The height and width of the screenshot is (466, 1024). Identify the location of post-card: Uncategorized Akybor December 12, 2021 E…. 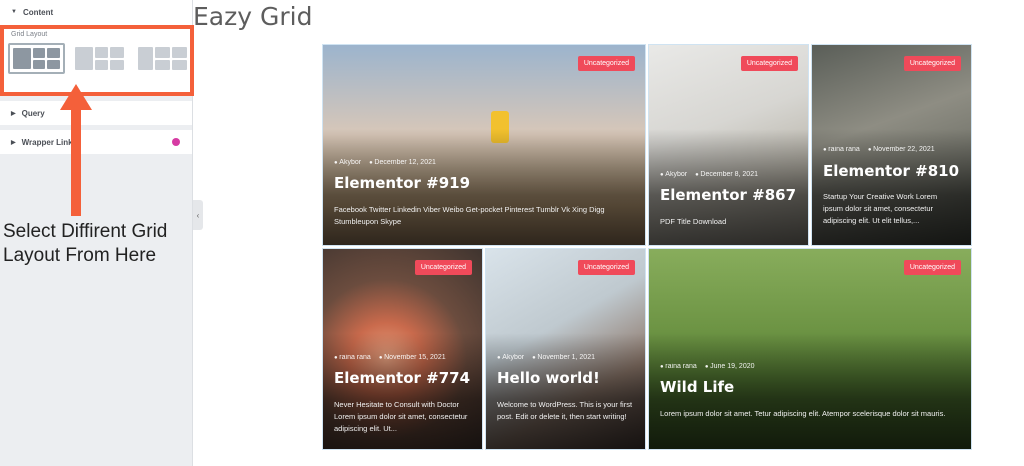
(484, 145).